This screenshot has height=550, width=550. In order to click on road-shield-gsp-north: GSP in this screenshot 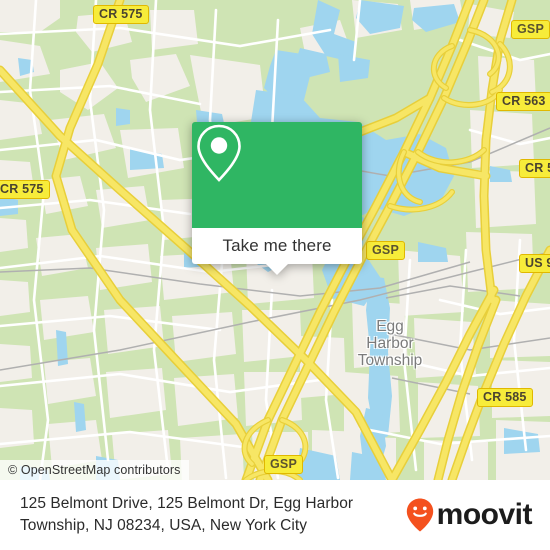, I will do `click(530, 29)`.